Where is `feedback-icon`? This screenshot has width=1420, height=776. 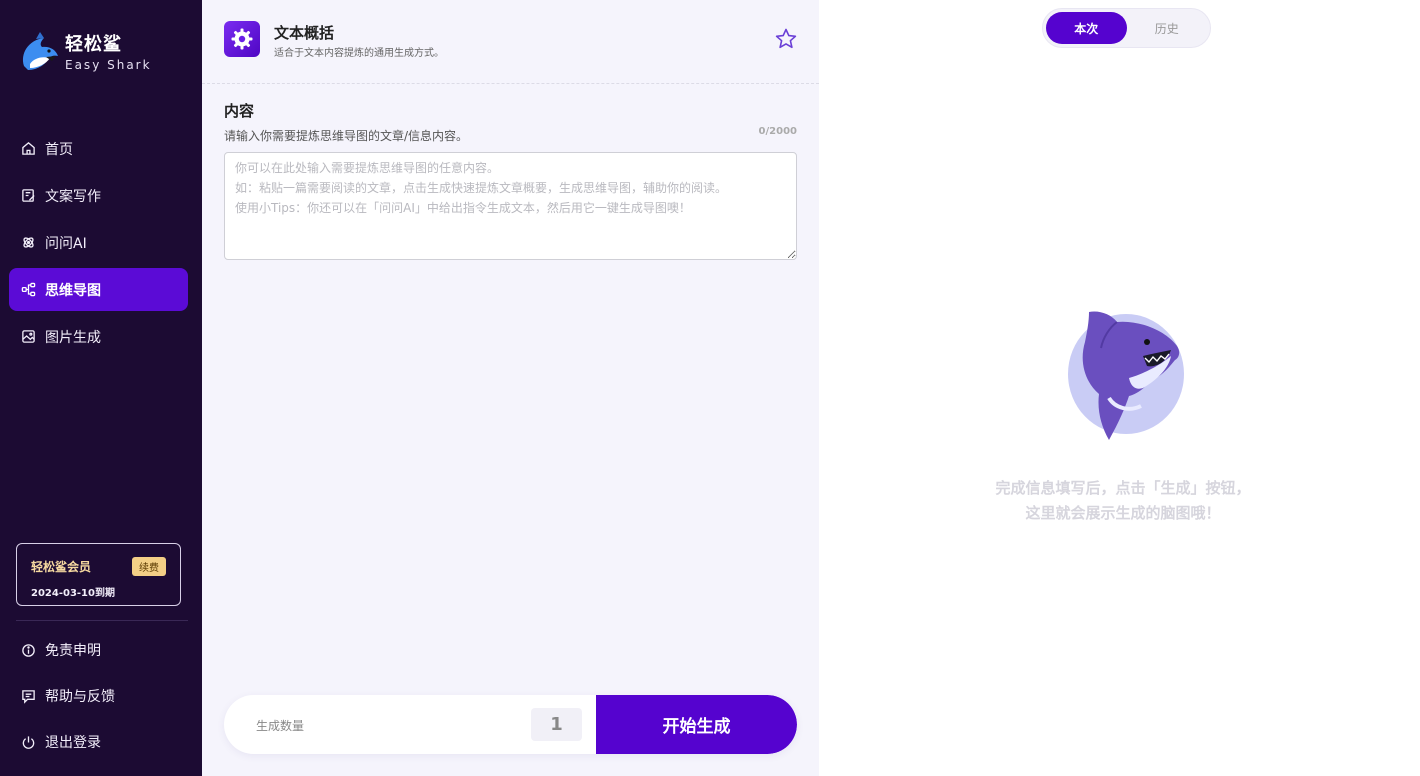 feedback-icon is located at coordinates (28, 696).